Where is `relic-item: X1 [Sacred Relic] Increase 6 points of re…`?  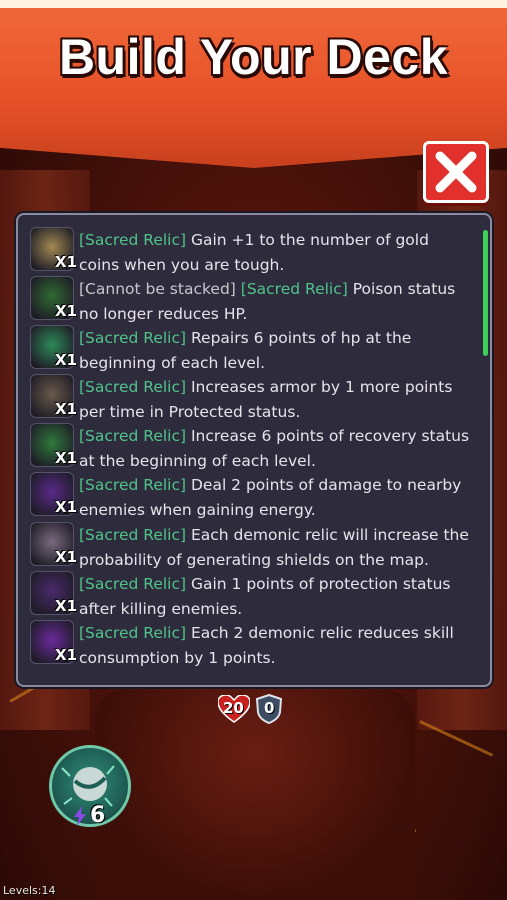 relic-item: X1 [Sacred Relic] Increase 6 points of re… is located at coordinates (255, 446).